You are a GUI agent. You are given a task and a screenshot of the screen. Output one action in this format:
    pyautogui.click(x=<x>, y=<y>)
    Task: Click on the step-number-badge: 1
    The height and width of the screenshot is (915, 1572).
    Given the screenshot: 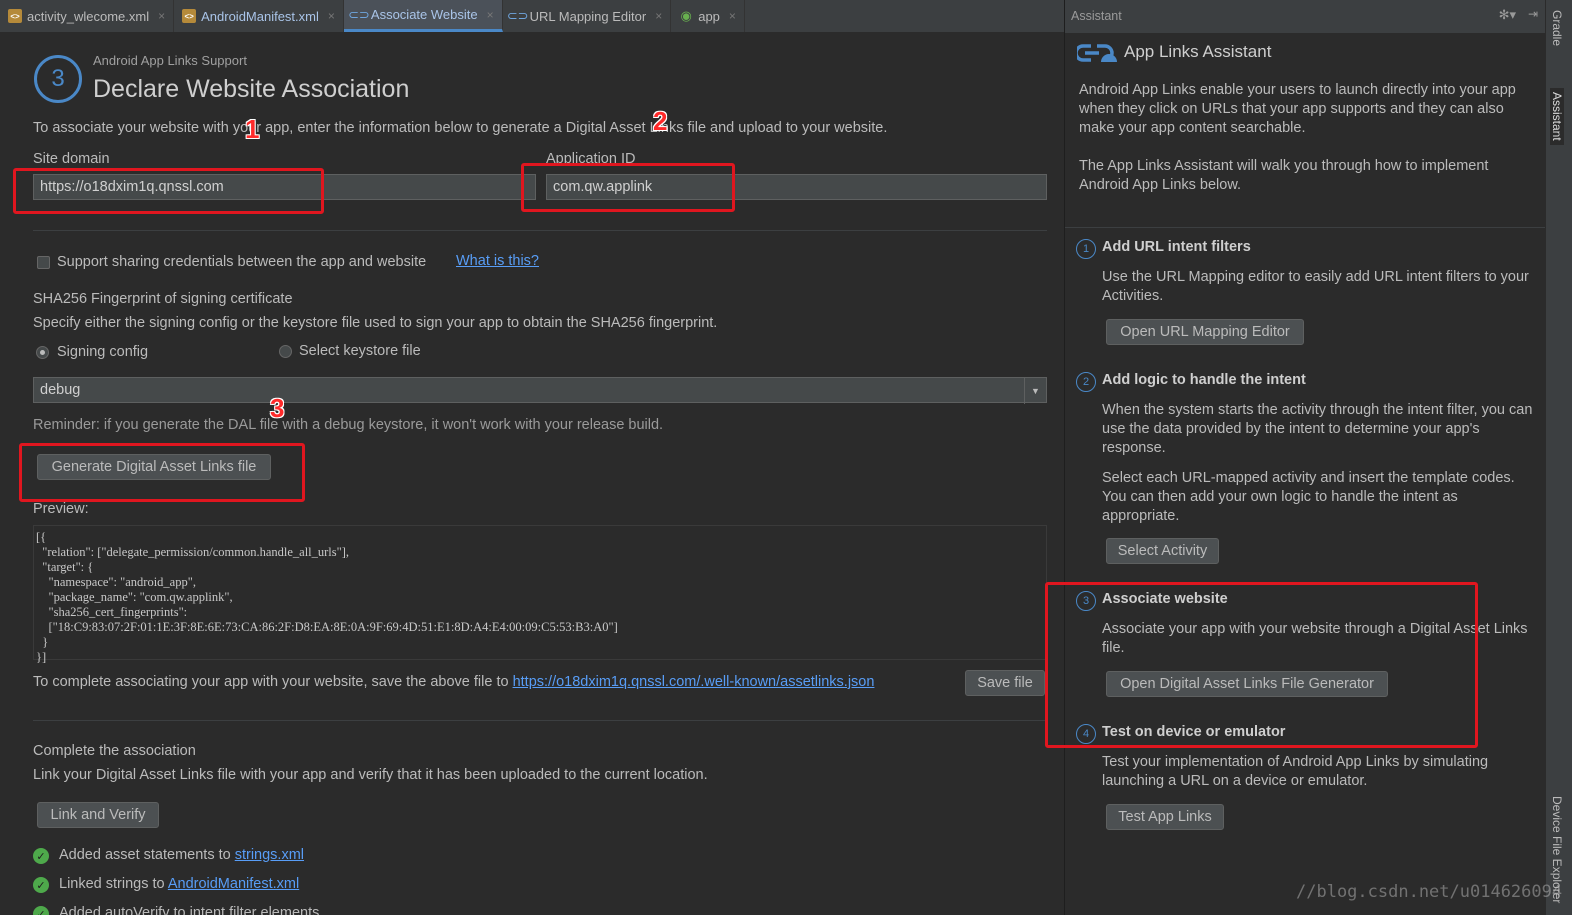 What is the action you would take?
    pyautogui.click(x=1086, y=249)
    